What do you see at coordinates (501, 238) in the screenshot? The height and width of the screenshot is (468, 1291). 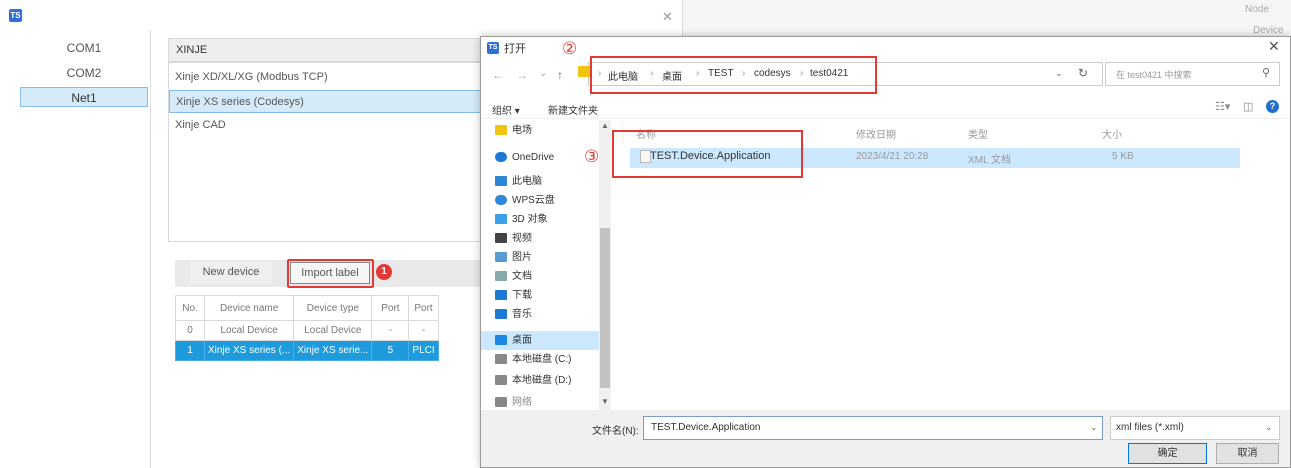 I see `video-icon` at bounding box center [501, 238].